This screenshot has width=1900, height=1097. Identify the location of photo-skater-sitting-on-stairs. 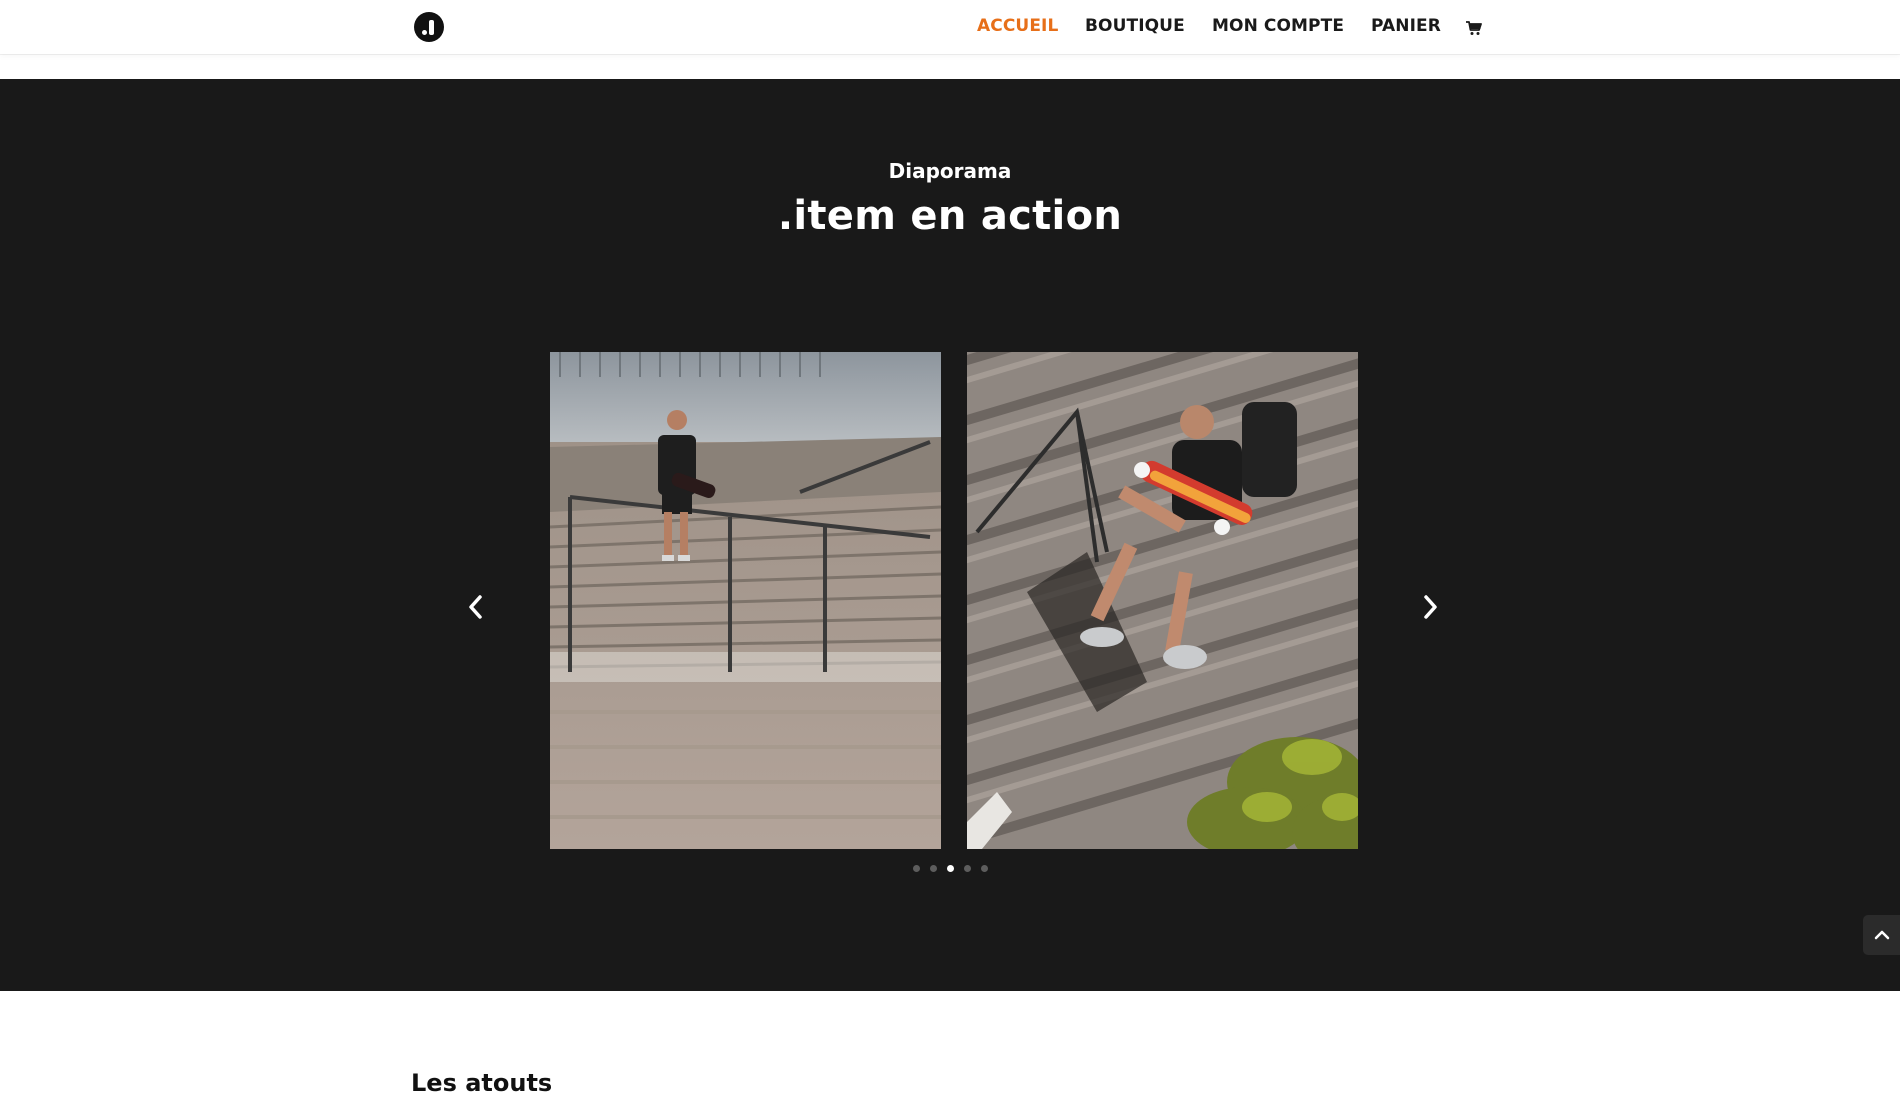
(1162, 600).